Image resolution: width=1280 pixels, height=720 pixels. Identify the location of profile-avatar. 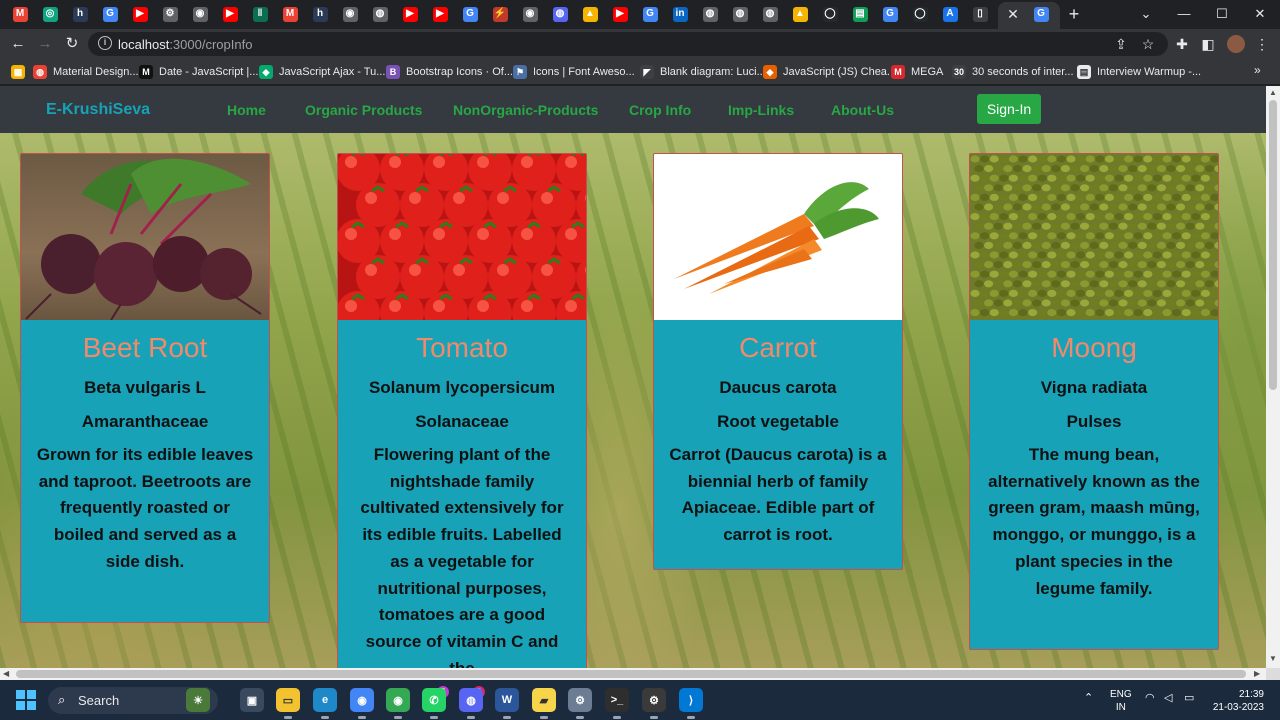
(1236, 44).